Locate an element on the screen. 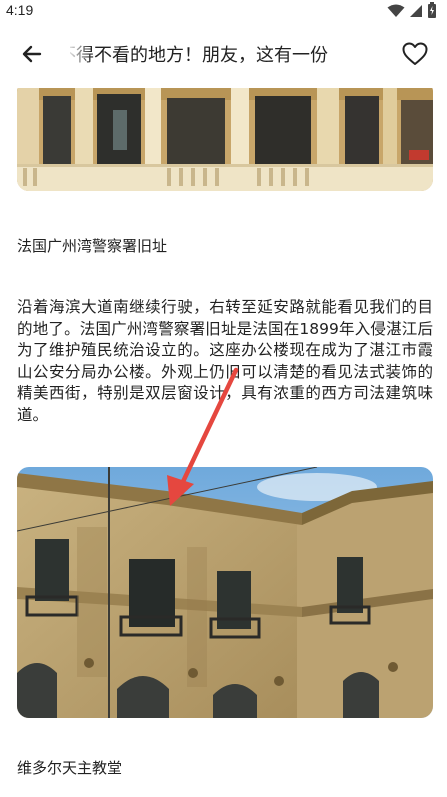 This screenshot has width=447, height=797. app-bar: 不得不看的地方！朋友，这有一份 is located at coordinates (223, 55).